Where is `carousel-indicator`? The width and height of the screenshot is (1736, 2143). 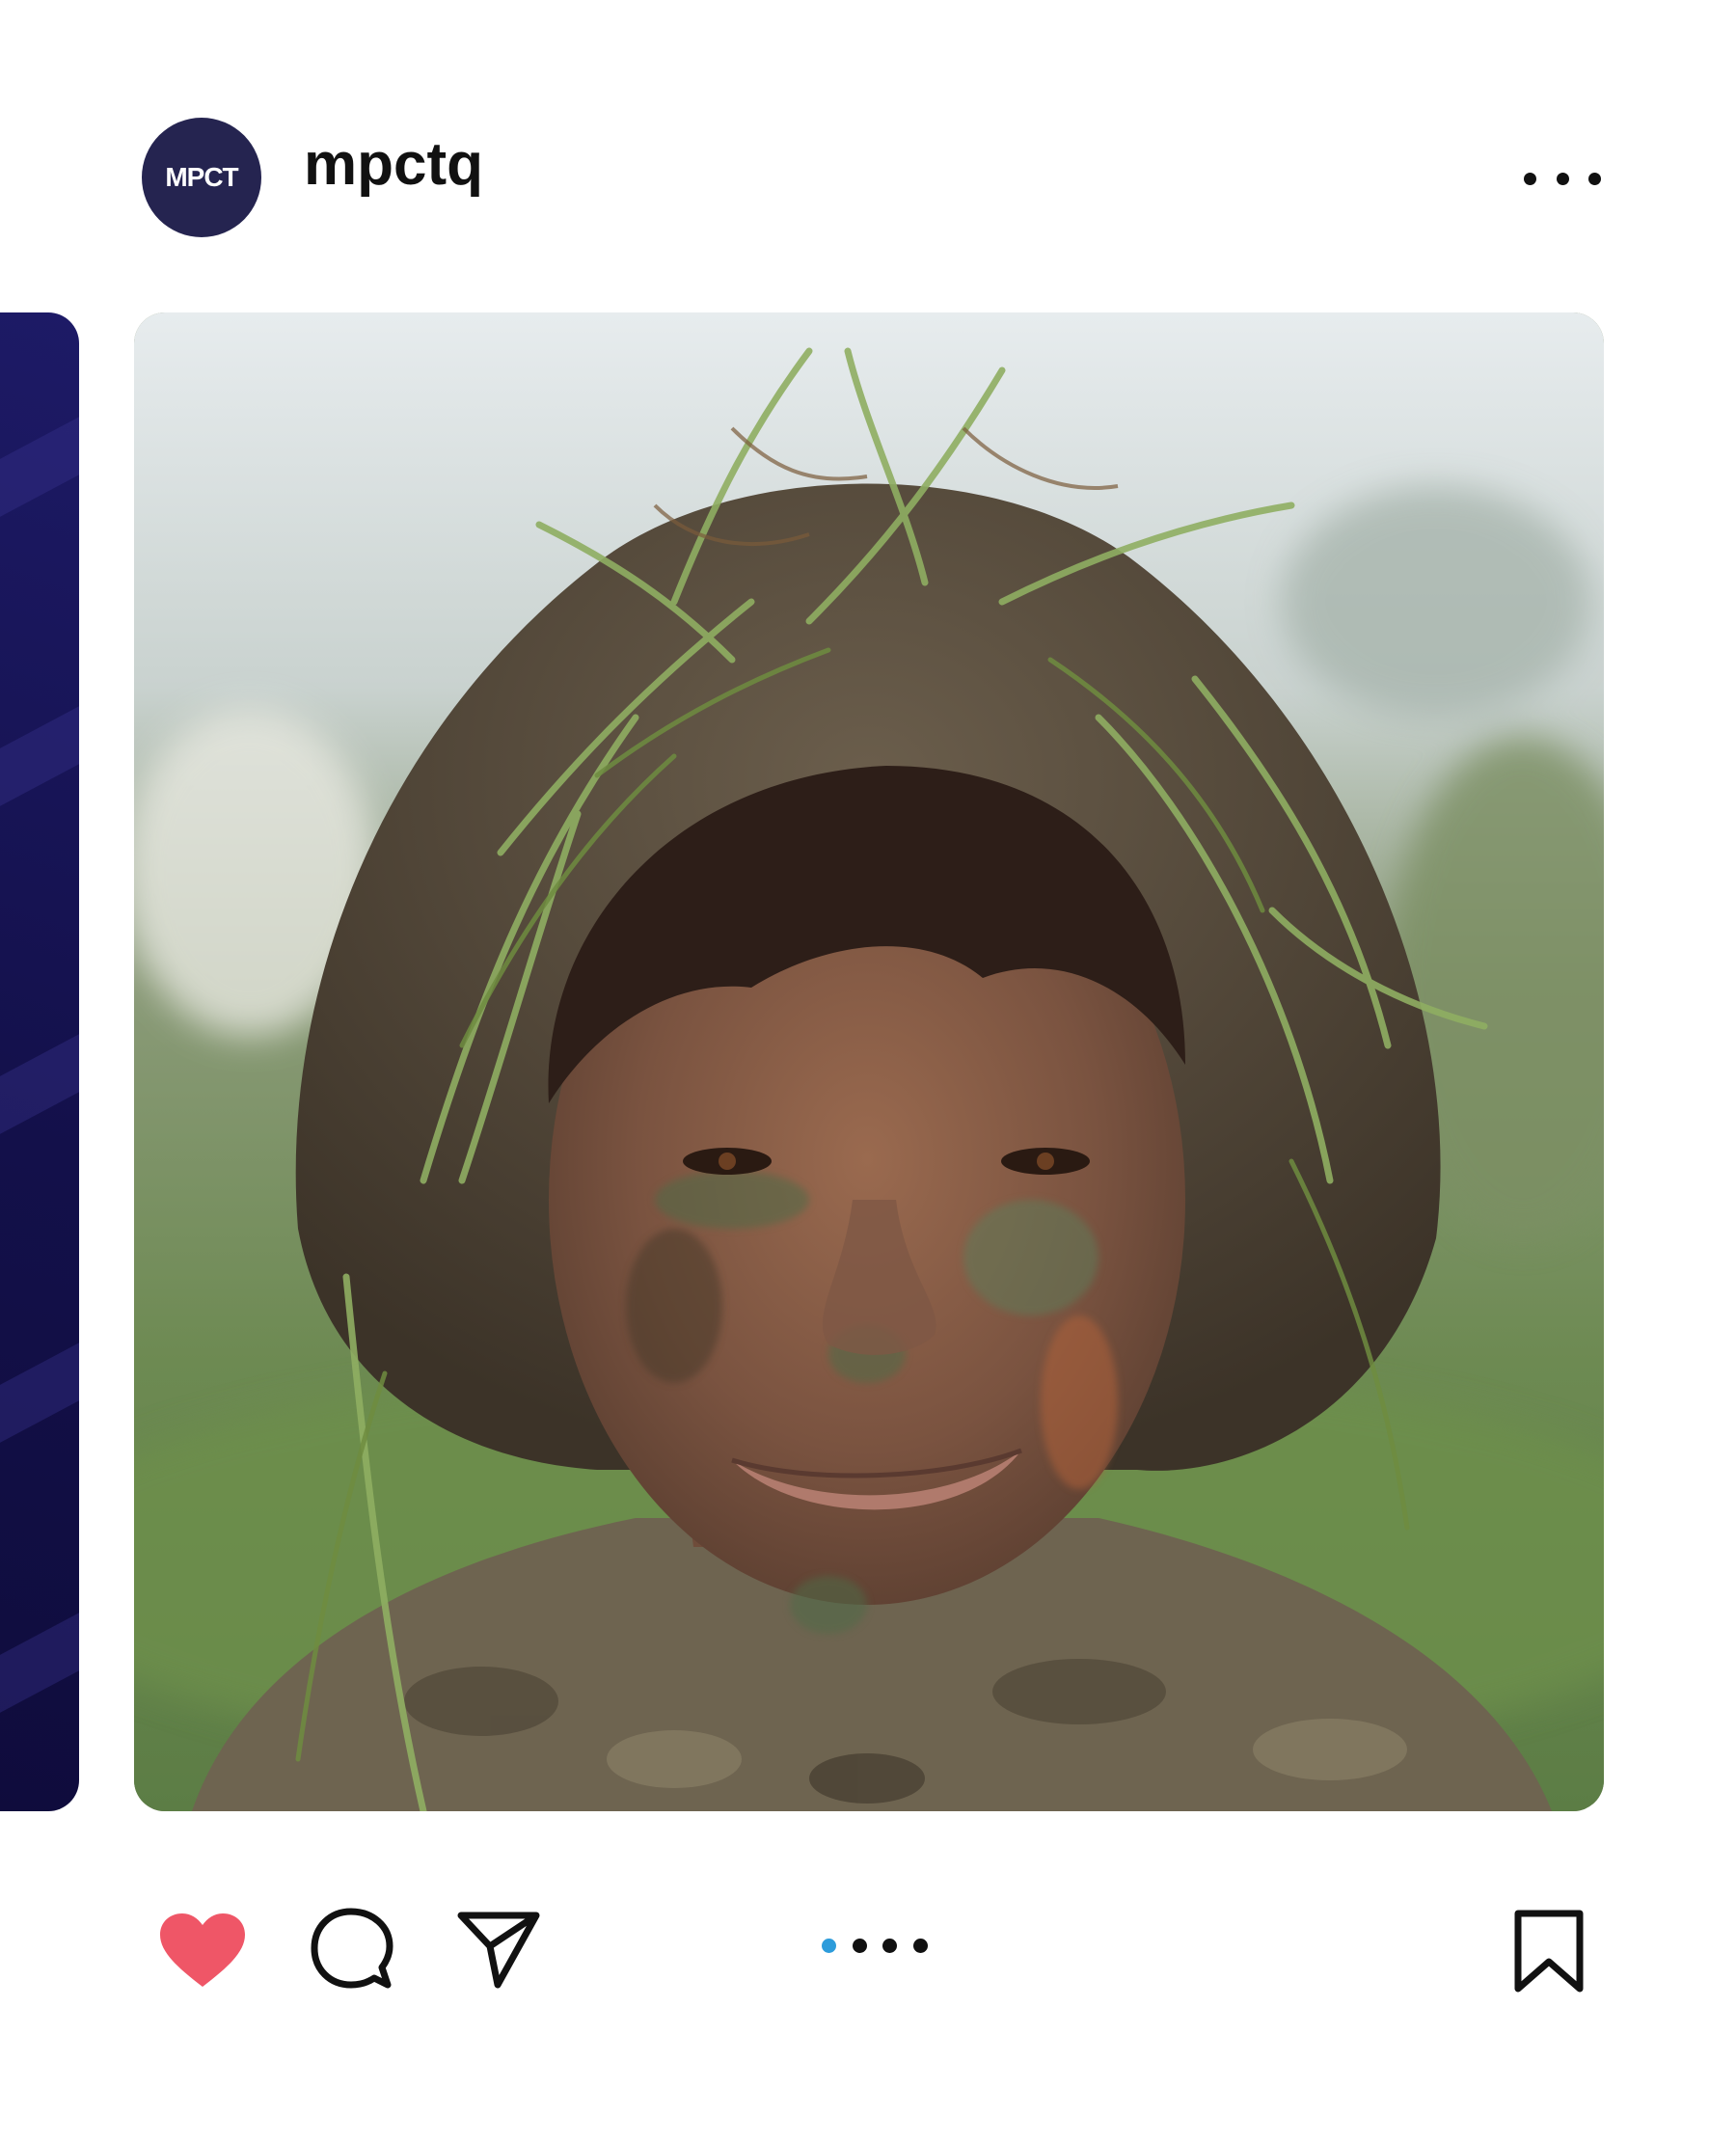
carousel-indicator is located at coordinates (875, 1945).